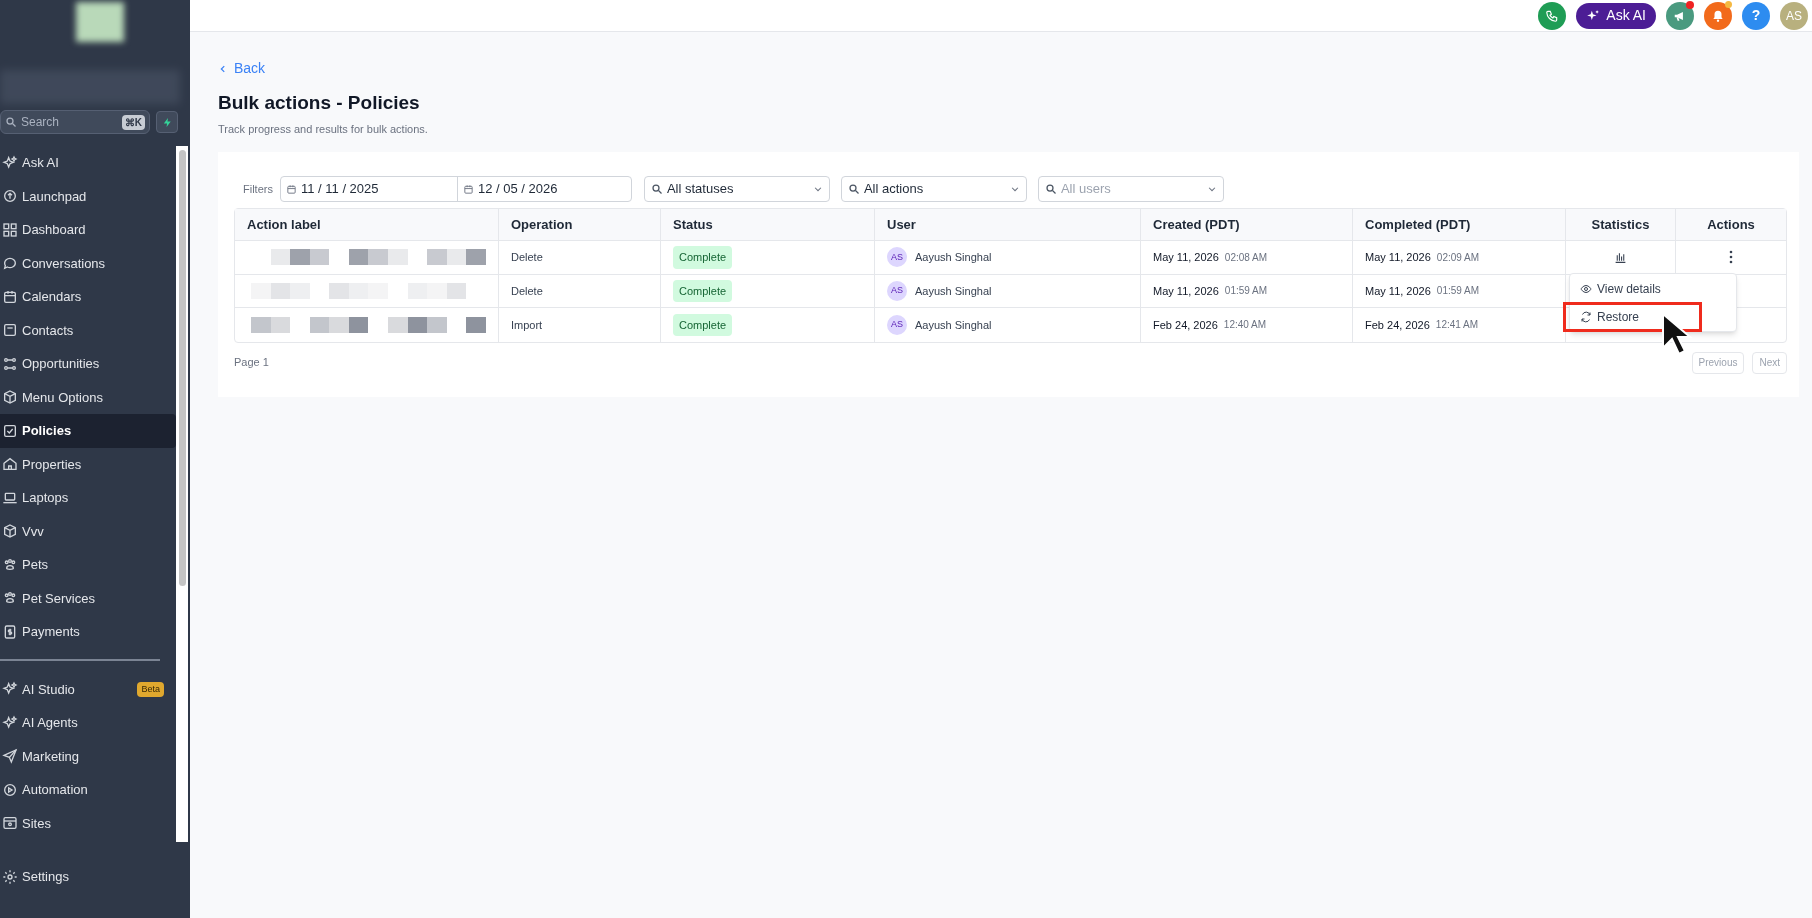 The image size is (1812, 918). Describe the element at coordinates (223, 68) in the screenshot. I see `chevron-left-icon` at that location.